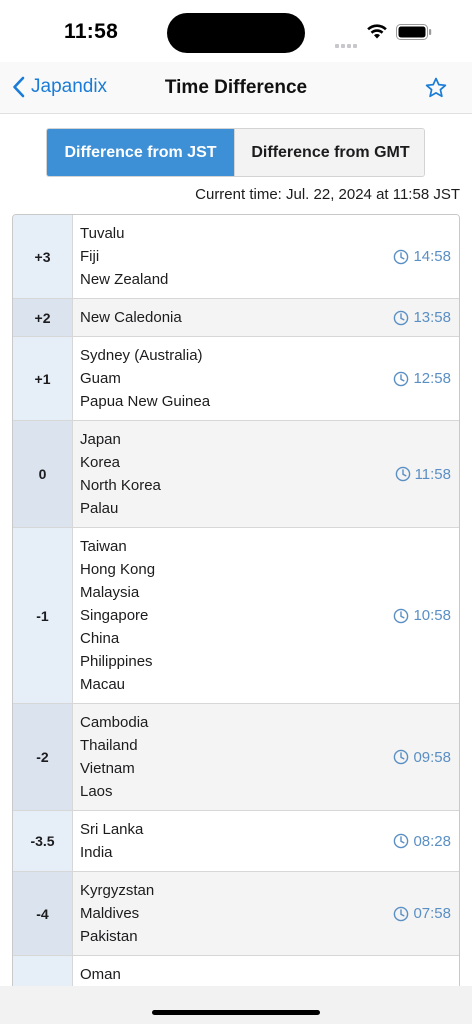 This screenshot has width=472, height=1024. Describe the element at coordinates (432, 474) in the screenshot. I see `local-time-value: 11:58` at that location.